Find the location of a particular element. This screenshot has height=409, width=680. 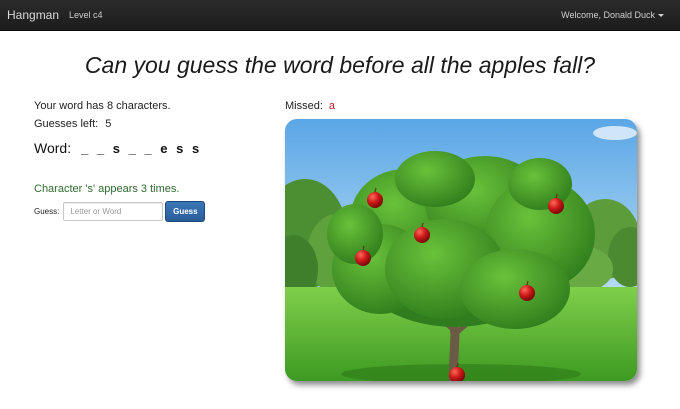

feedback-message: Character 's' appears 3 times. is located at coordinates (107, 189).